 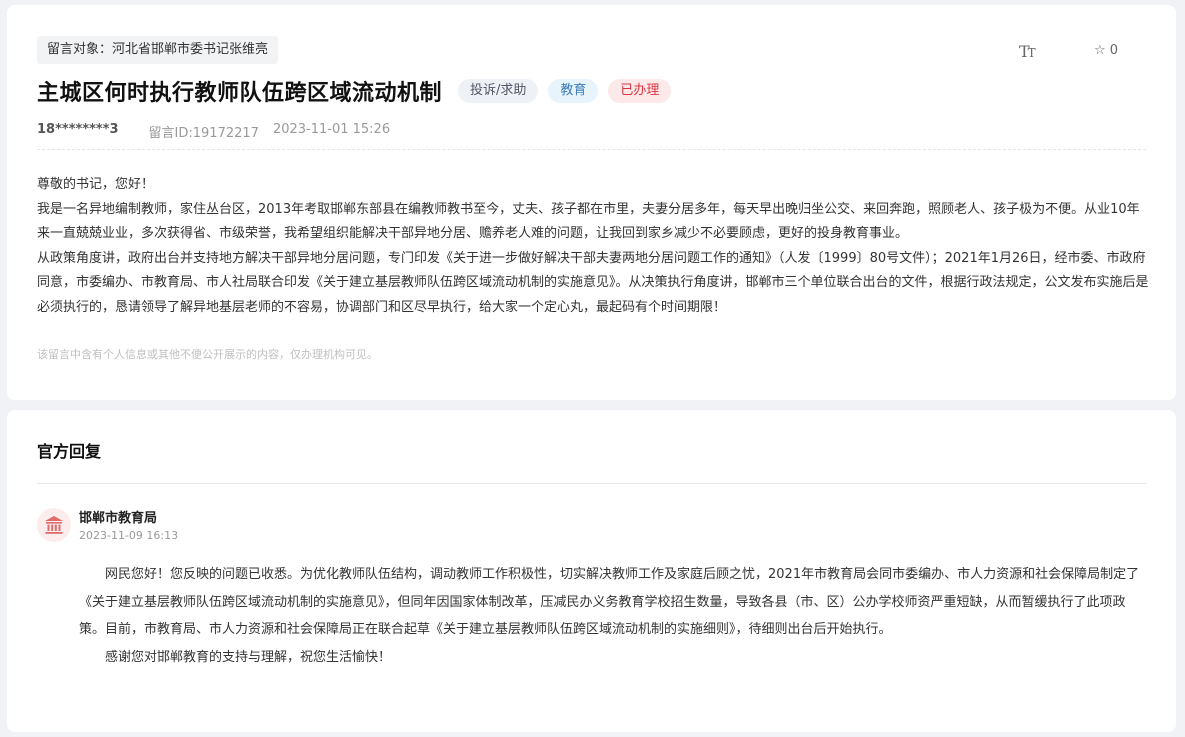 I want to click on message-timestamp: 2023-11-01 15:26, so click(x=331, y=129).